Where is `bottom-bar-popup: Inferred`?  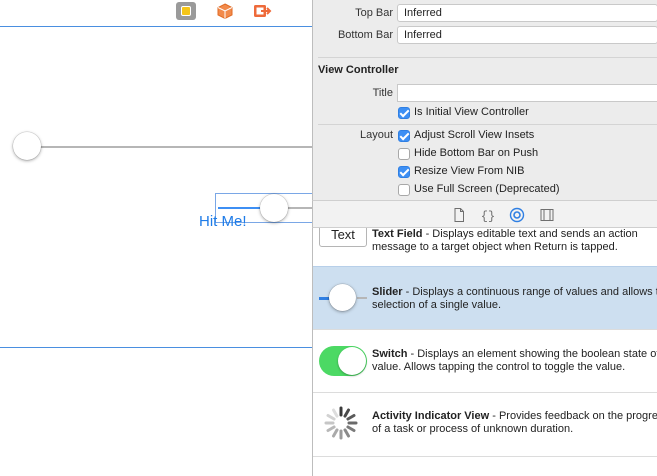
bottom-bar-popup: Inferred is located at coordinates (527, 35).